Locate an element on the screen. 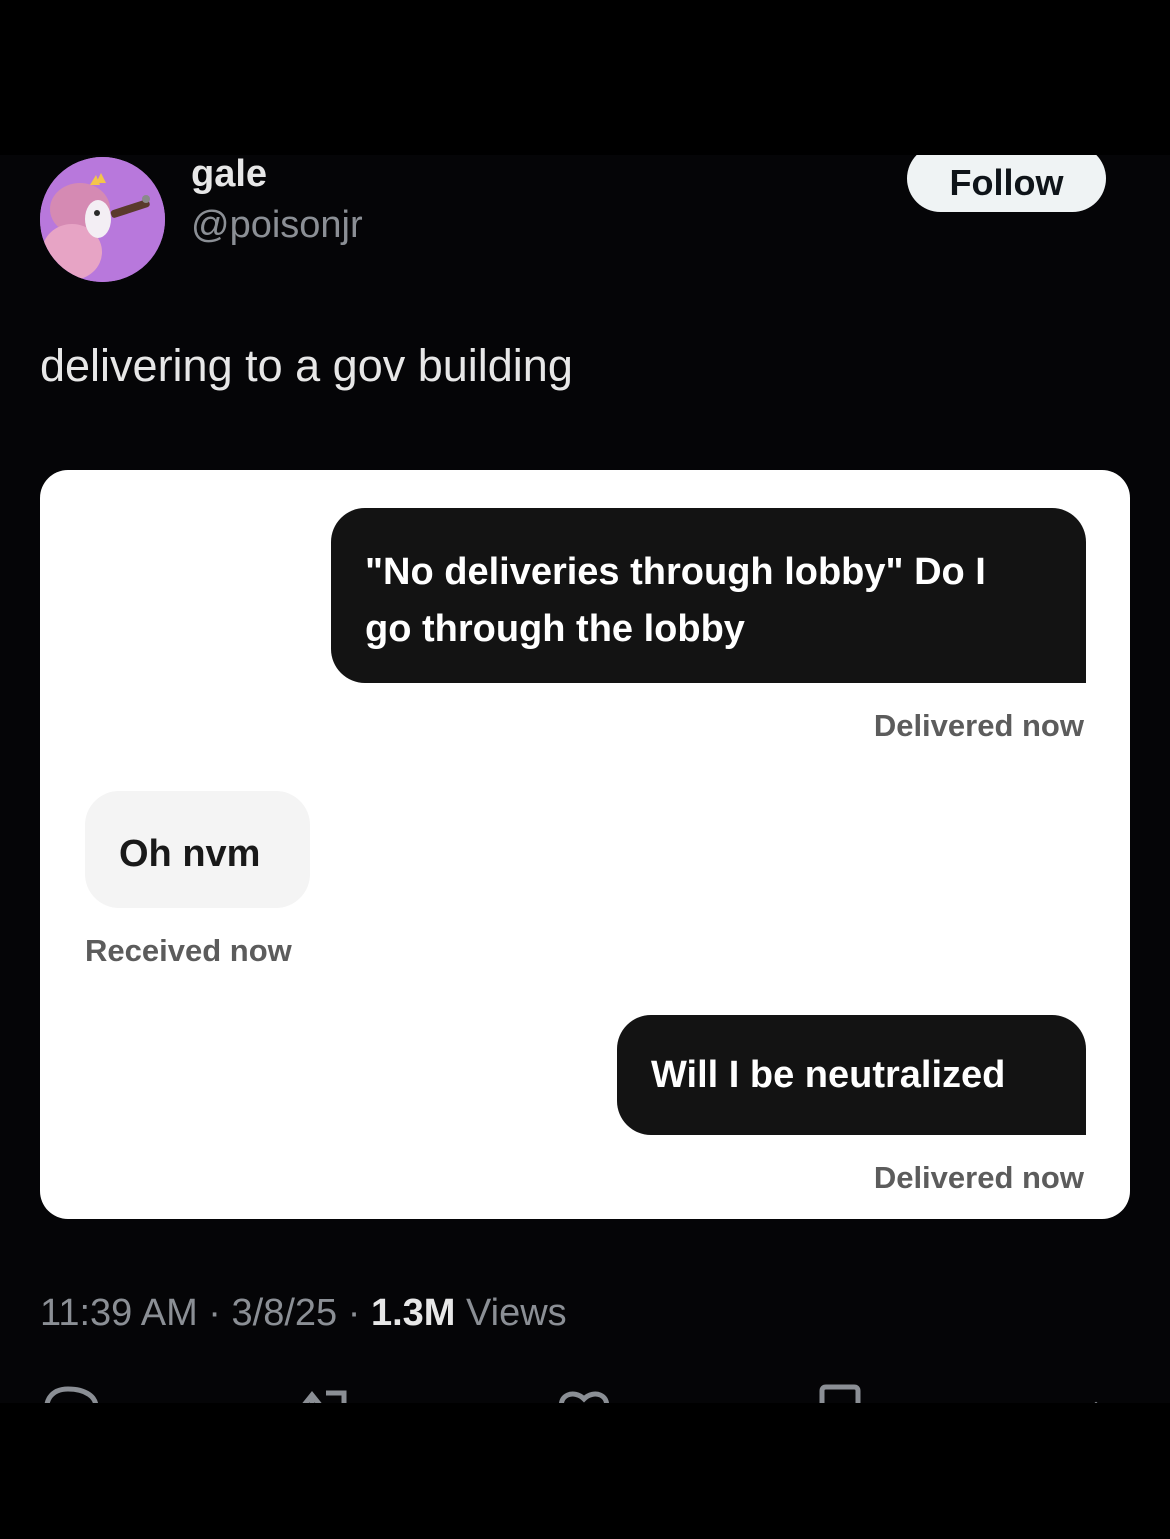  message-line: Oh nvm is located at coordinates (190, 854).